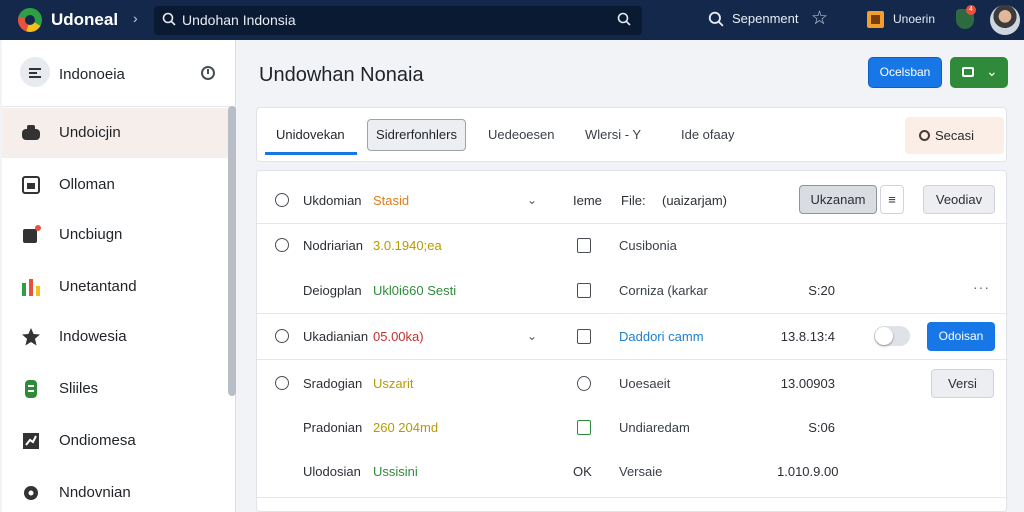 The width and height of the screenshot is (1024, 512). Describe the element at coordinates (765, 18) in the screenshot. I see `search-label: Sepenment` at that location.